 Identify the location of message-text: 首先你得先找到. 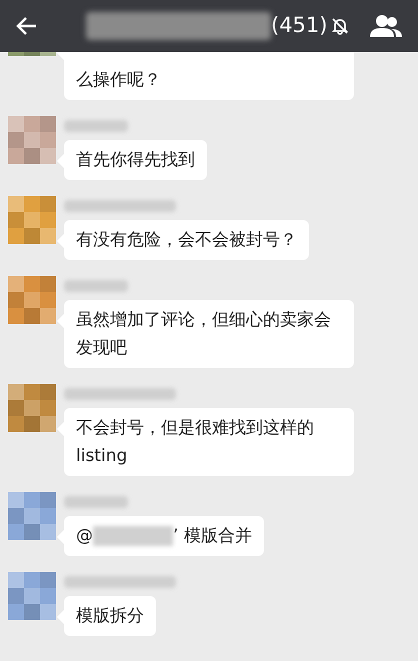
(135, 160).